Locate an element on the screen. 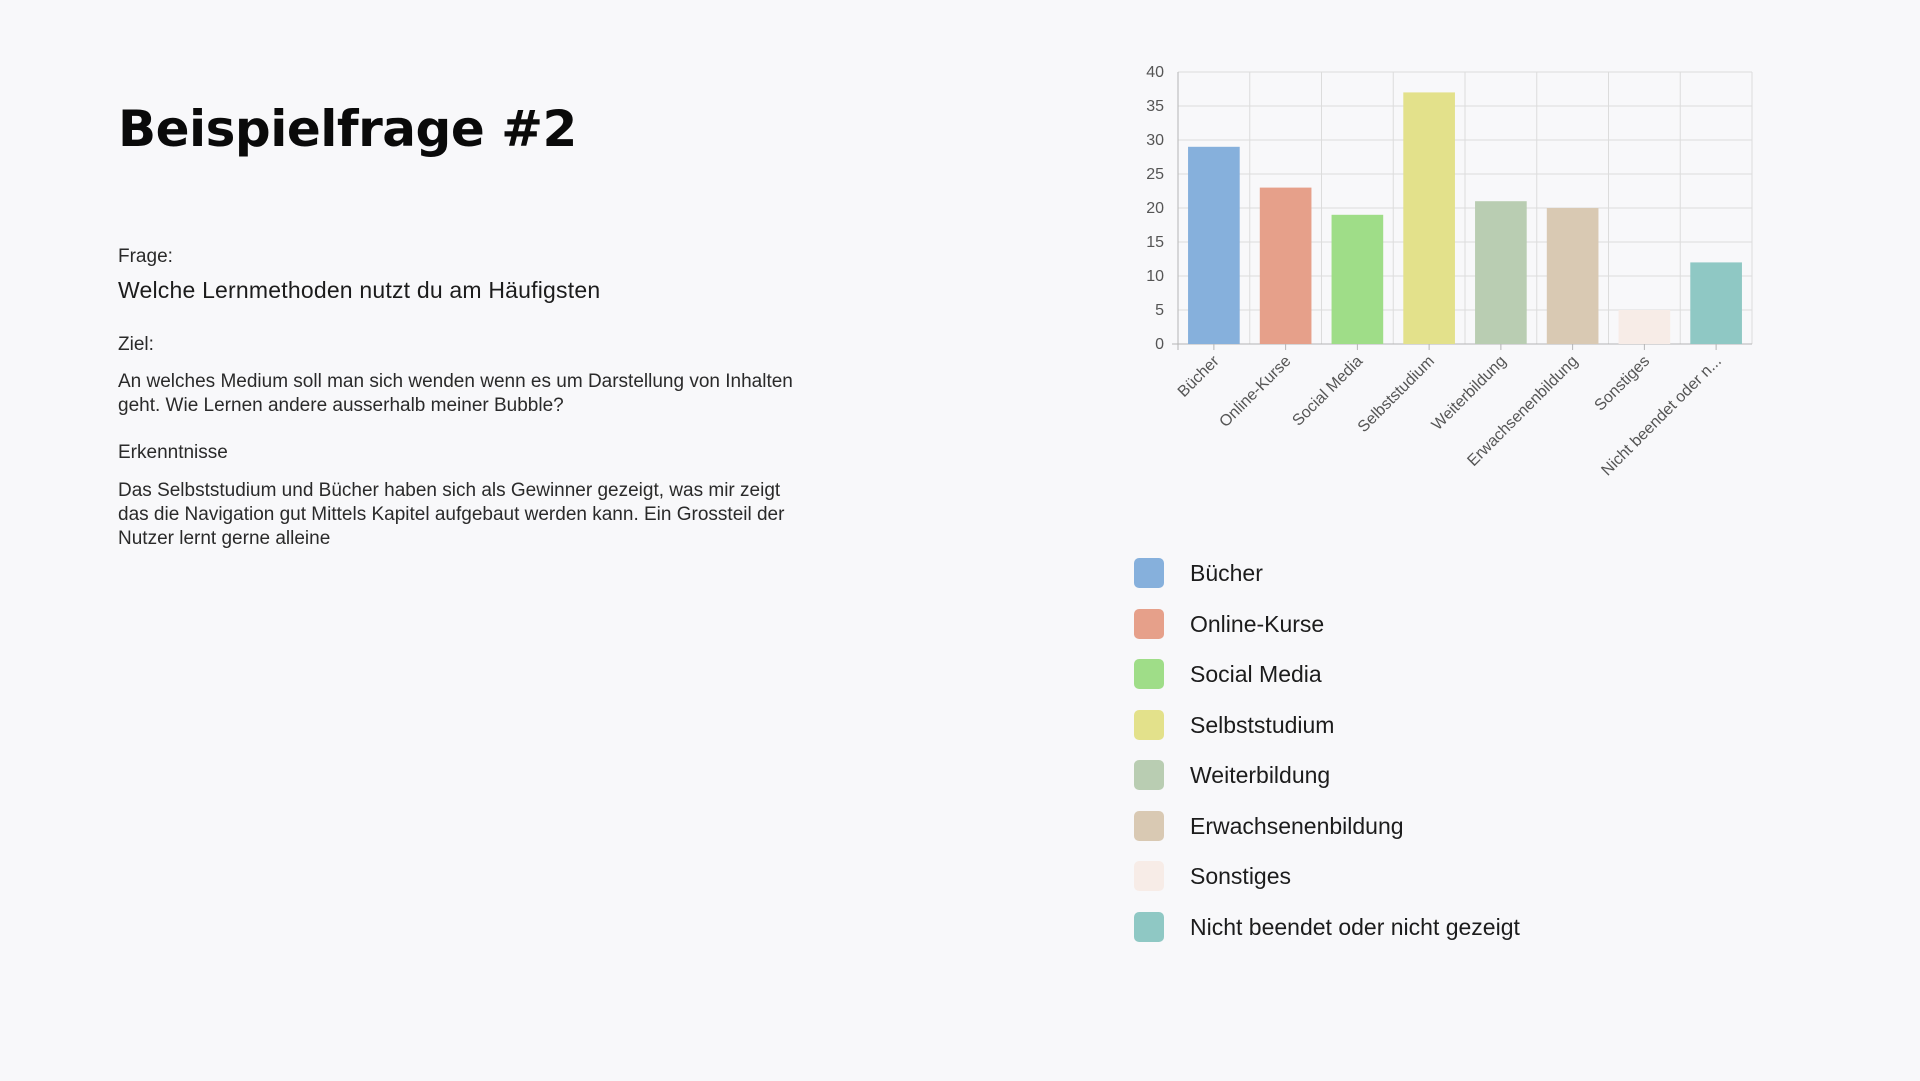 This screenshot has height=1081, width=1920. y-tick-label: 30 is located at coordinates (1155, 140).